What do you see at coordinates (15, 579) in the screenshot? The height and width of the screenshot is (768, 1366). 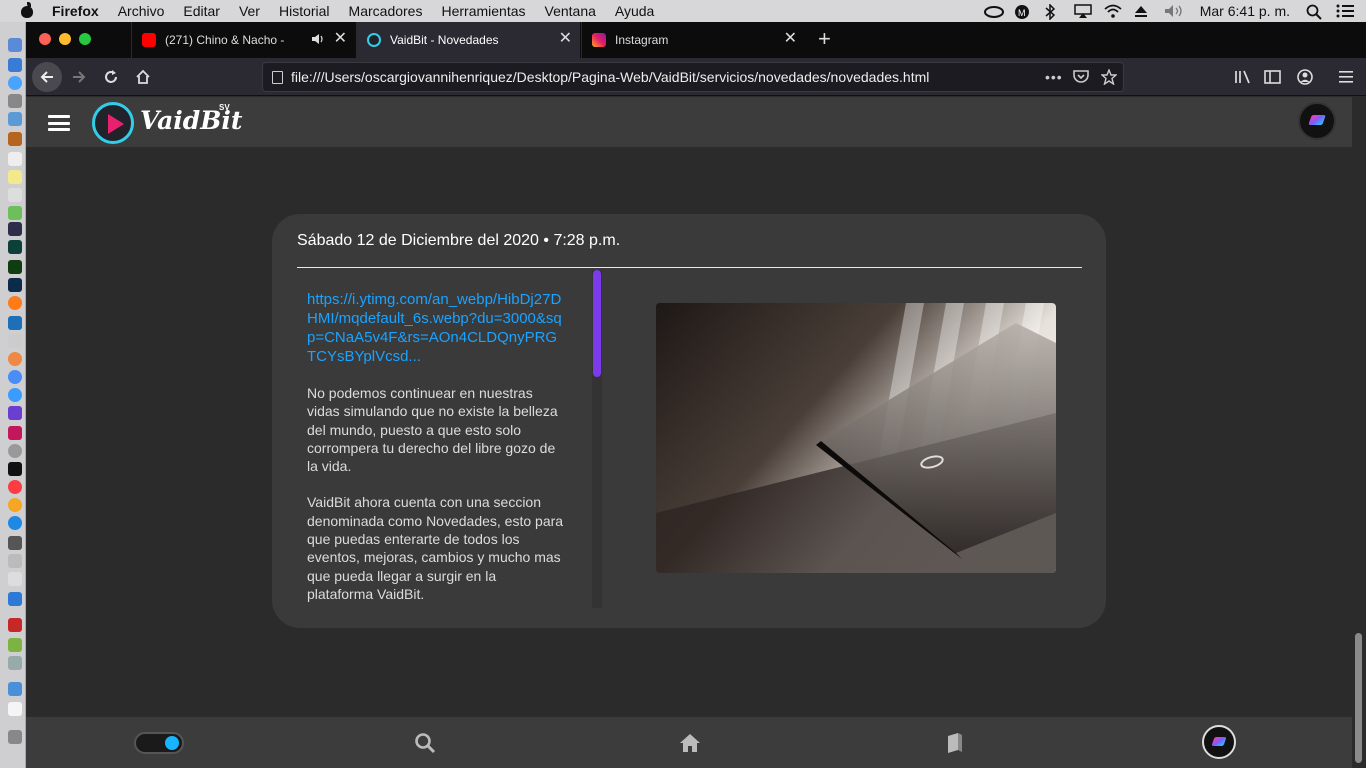 I see `help-icon` at bounding box center [15, 579].